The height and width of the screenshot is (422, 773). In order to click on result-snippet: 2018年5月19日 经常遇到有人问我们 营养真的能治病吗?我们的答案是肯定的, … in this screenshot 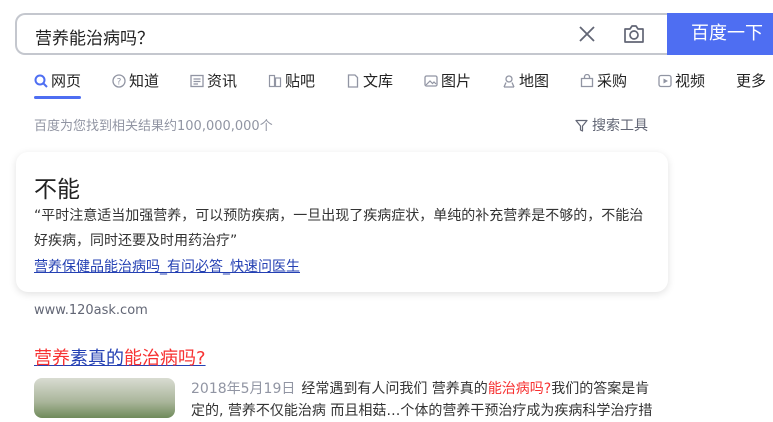, I will do `click(422, 400)`.